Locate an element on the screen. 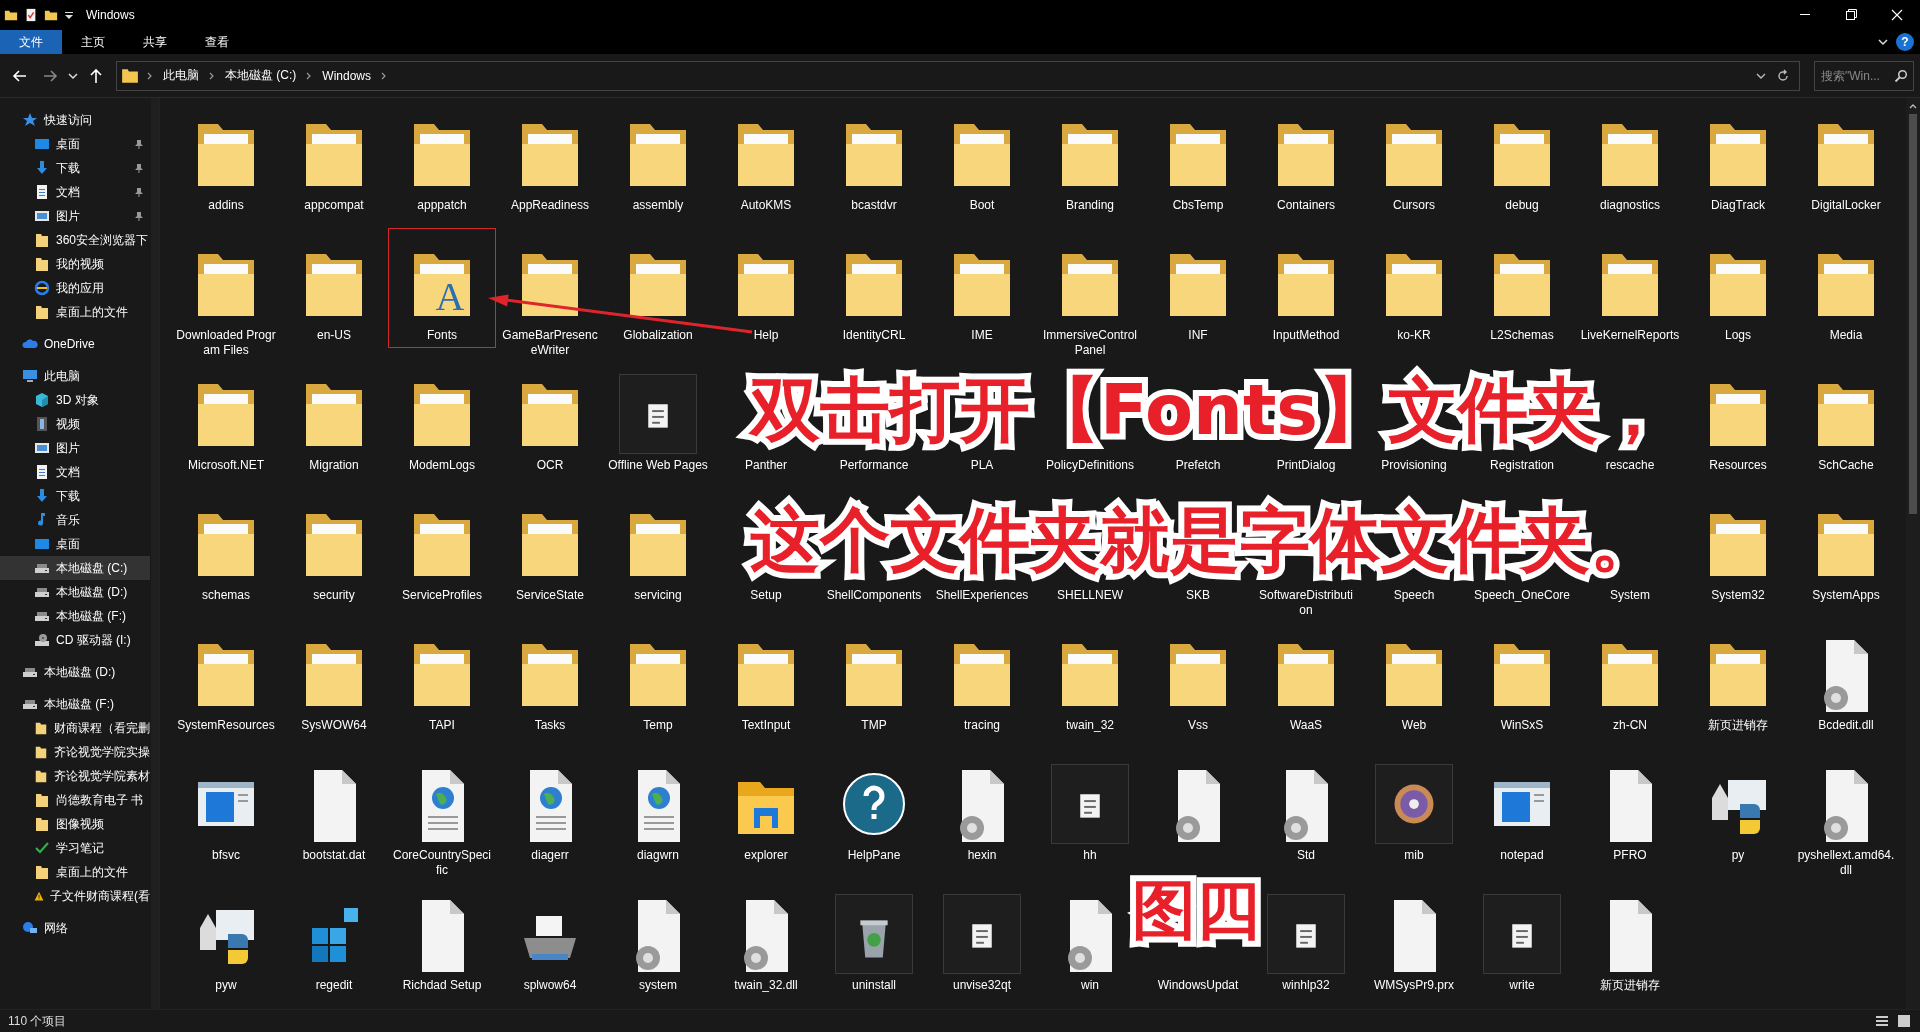 This screenshot has width=1920, height=1032. file-name: HelpPane is located at coordinates (874, 855).